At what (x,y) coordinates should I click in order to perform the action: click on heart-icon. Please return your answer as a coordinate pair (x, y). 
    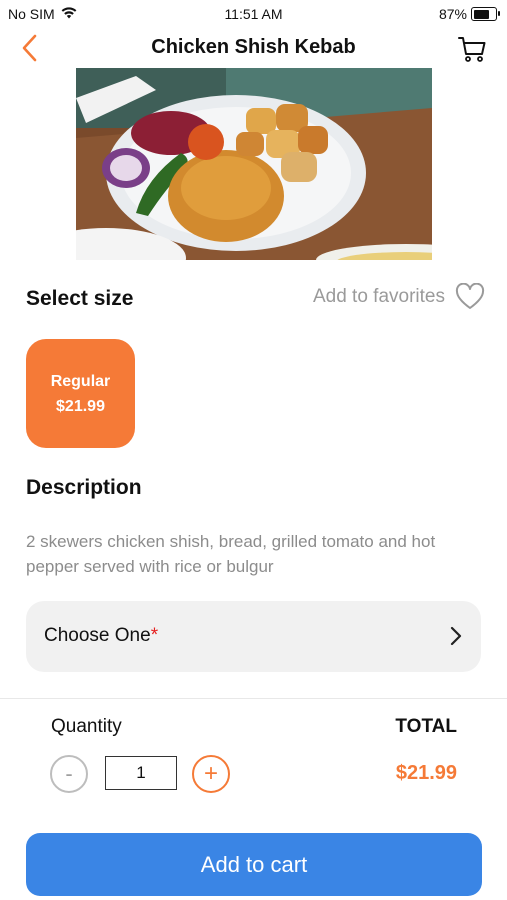
    Looking at the image, I should click on (470, 296).